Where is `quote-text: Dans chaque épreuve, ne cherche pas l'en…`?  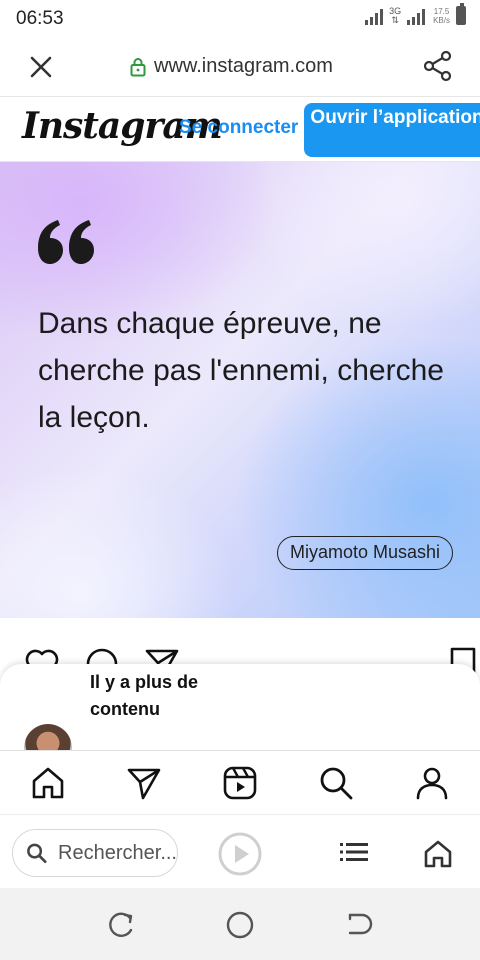 quote-text: Dans chaque épreuve, ne cherche pas l'en… is located at coordinates (241, 370).